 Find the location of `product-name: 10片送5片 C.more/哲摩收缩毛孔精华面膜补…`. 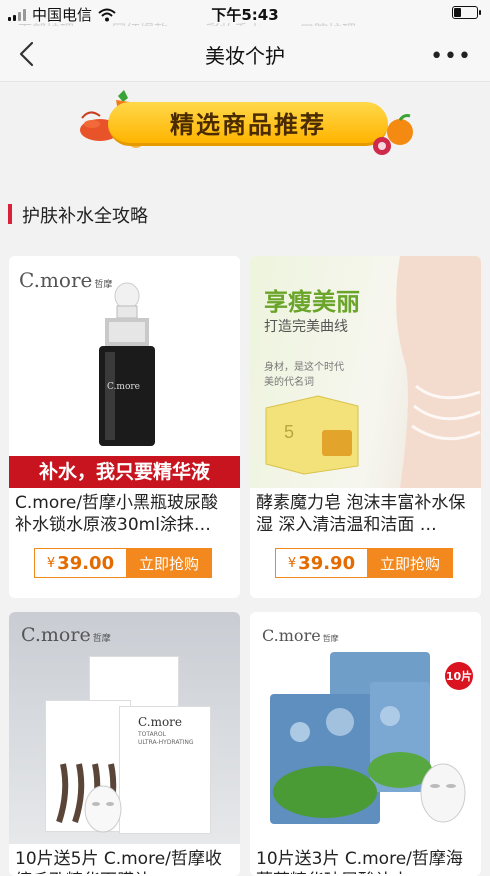

product-name: 10片送5片 C.more/哲摩收缩毛孔精华面膜补… is located at coordinates (124, 861).